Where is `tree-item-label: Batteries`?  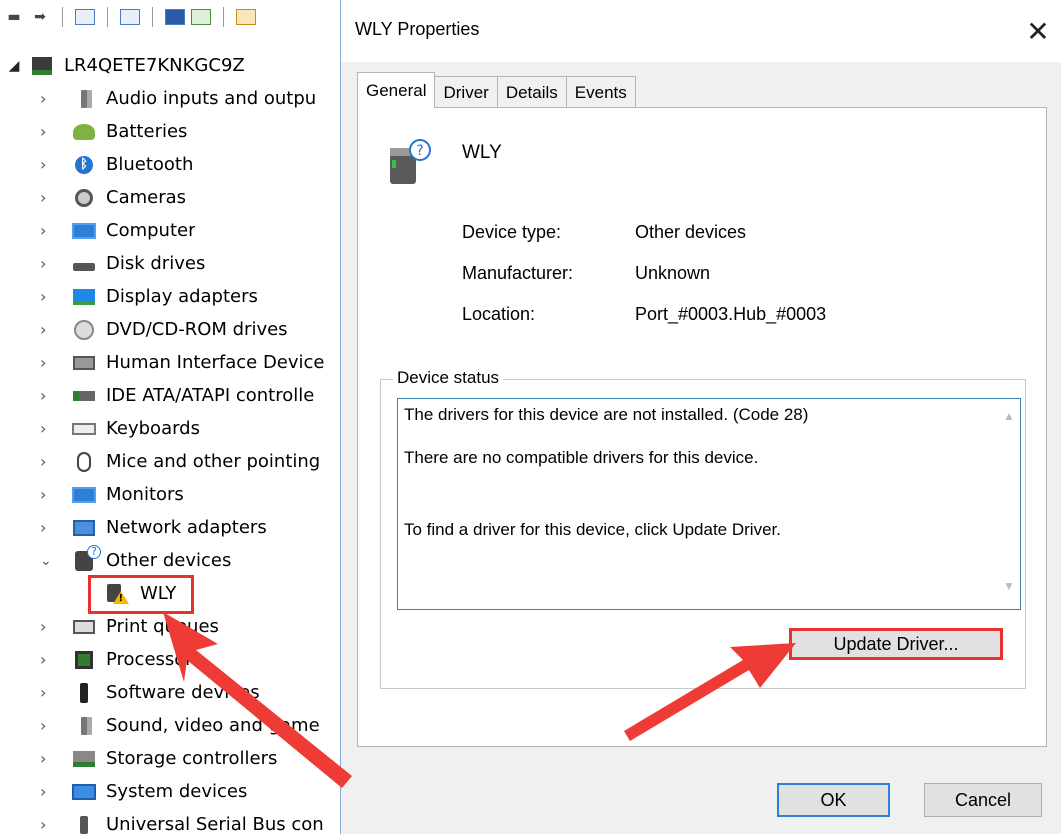
tree-item-label: Batteries is located at coordinates (147, 131).